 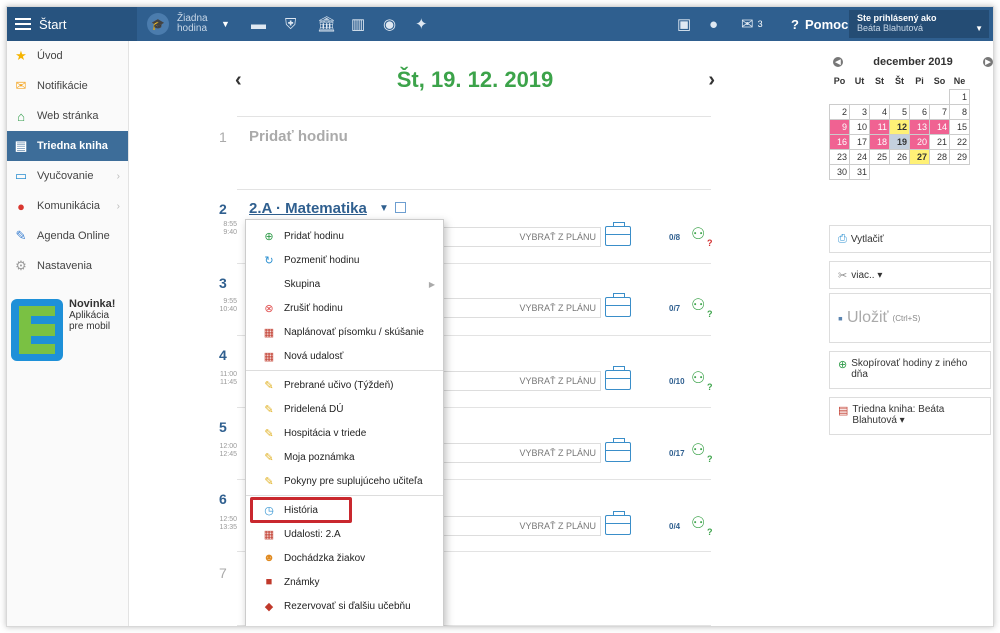 I want to click on calendar-day: 12, so click(x=899, y=126).